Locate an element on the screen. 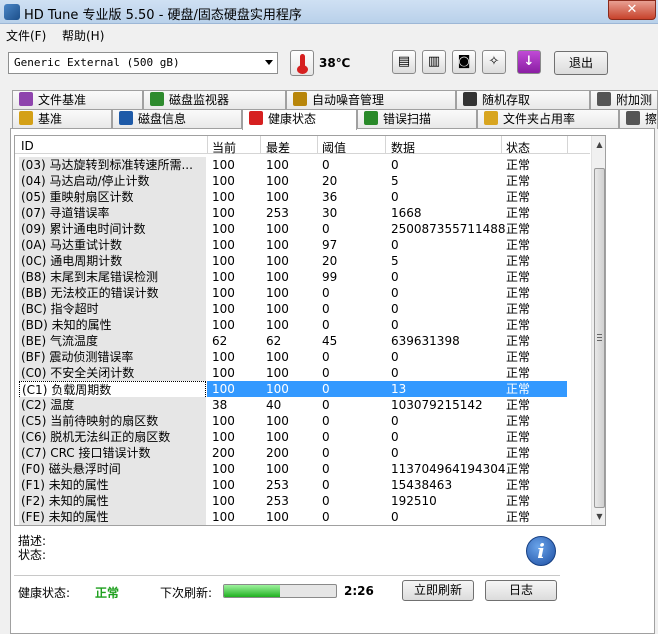 This screenshot has width=658, height=634. tab-disk-monitor: 磁盘监视器 is located at coordinates (214, 100).